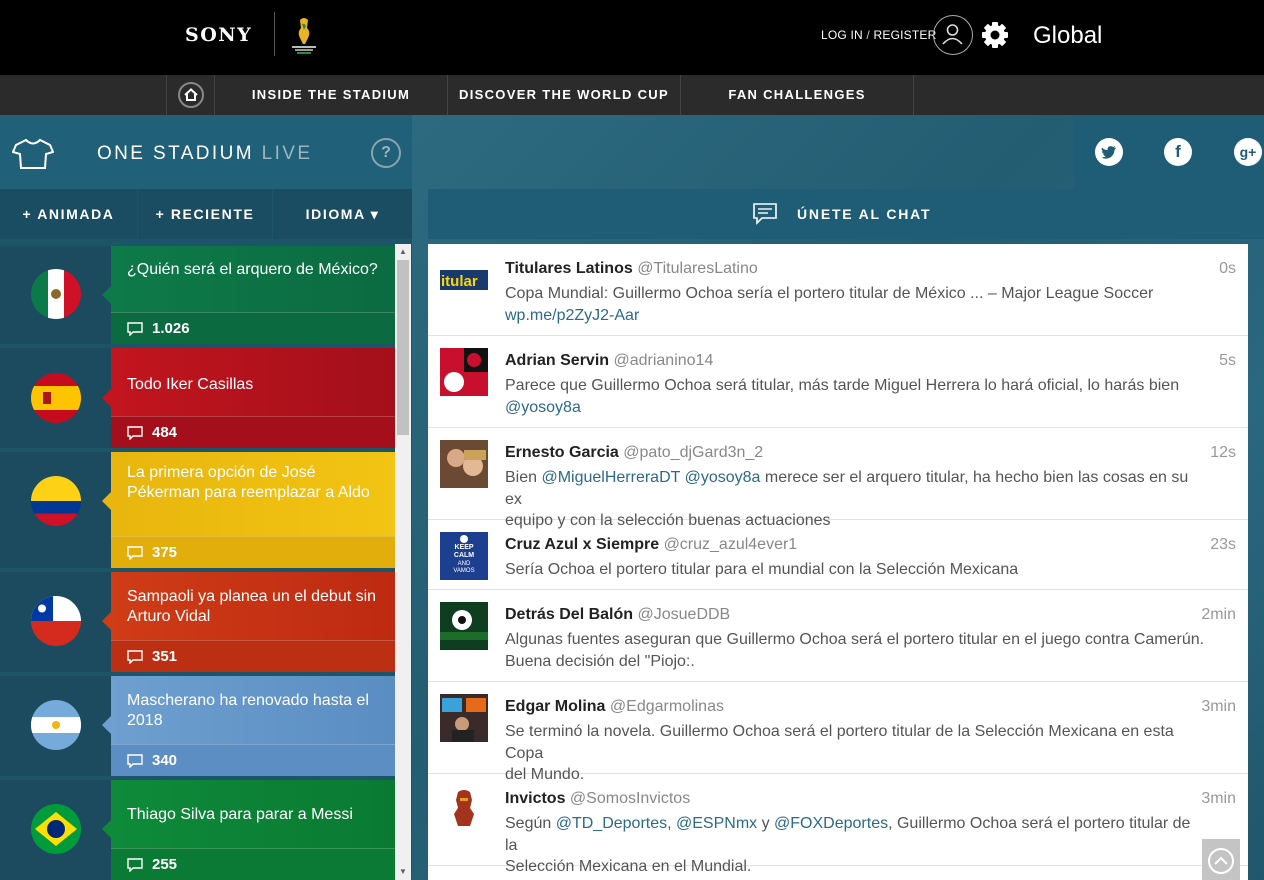 Image resolution: width=1264 pixels, height=880 pixels. What do you see at coordinates (56, 294) in the screenshot?
I see `mexico-flag-icon` at bounding box center [56, 294].